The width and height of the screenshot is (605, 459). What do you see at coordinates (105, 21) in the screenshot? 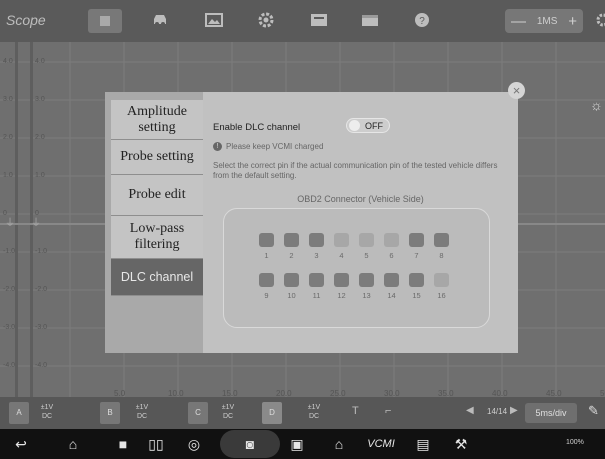
I see `stop-button` at bounding box center [105, 21].